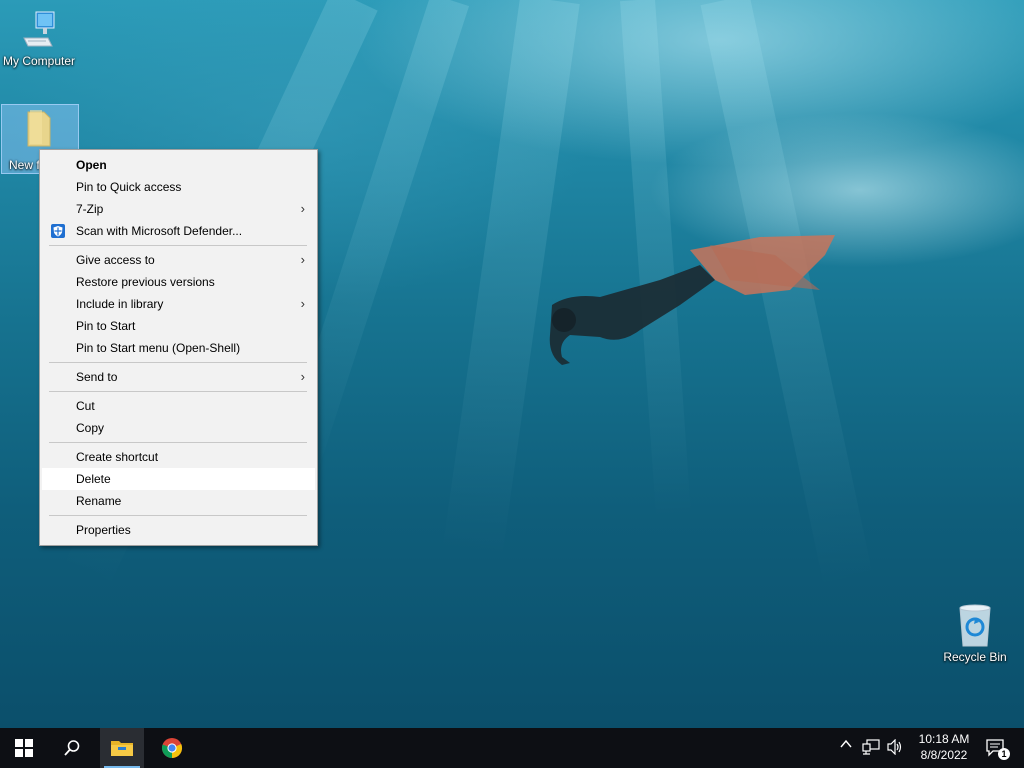  What do you see at coordinates (975, 657) in the screenshot?
I see `recycle-bin-label: Recycle Bin` at bounding box center [975, 657].